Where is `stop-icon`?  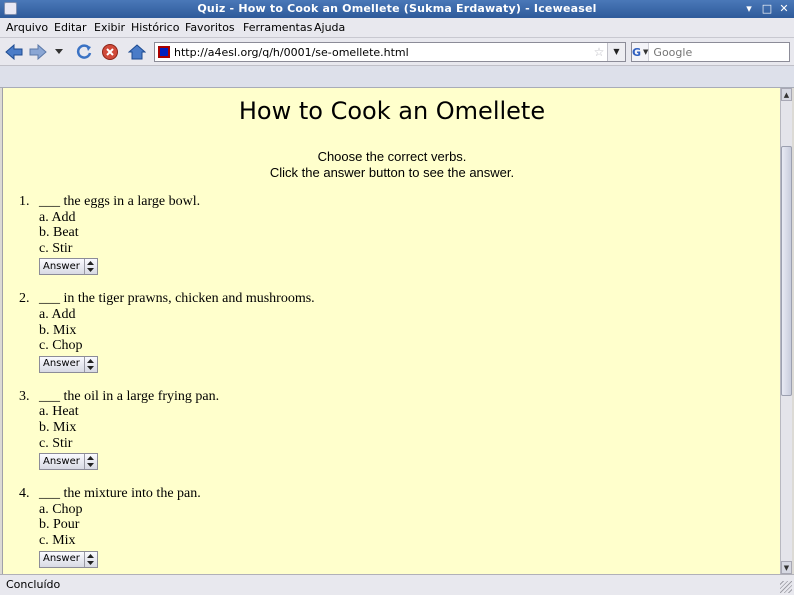
stop-icon is located at coordinates (110, 52).